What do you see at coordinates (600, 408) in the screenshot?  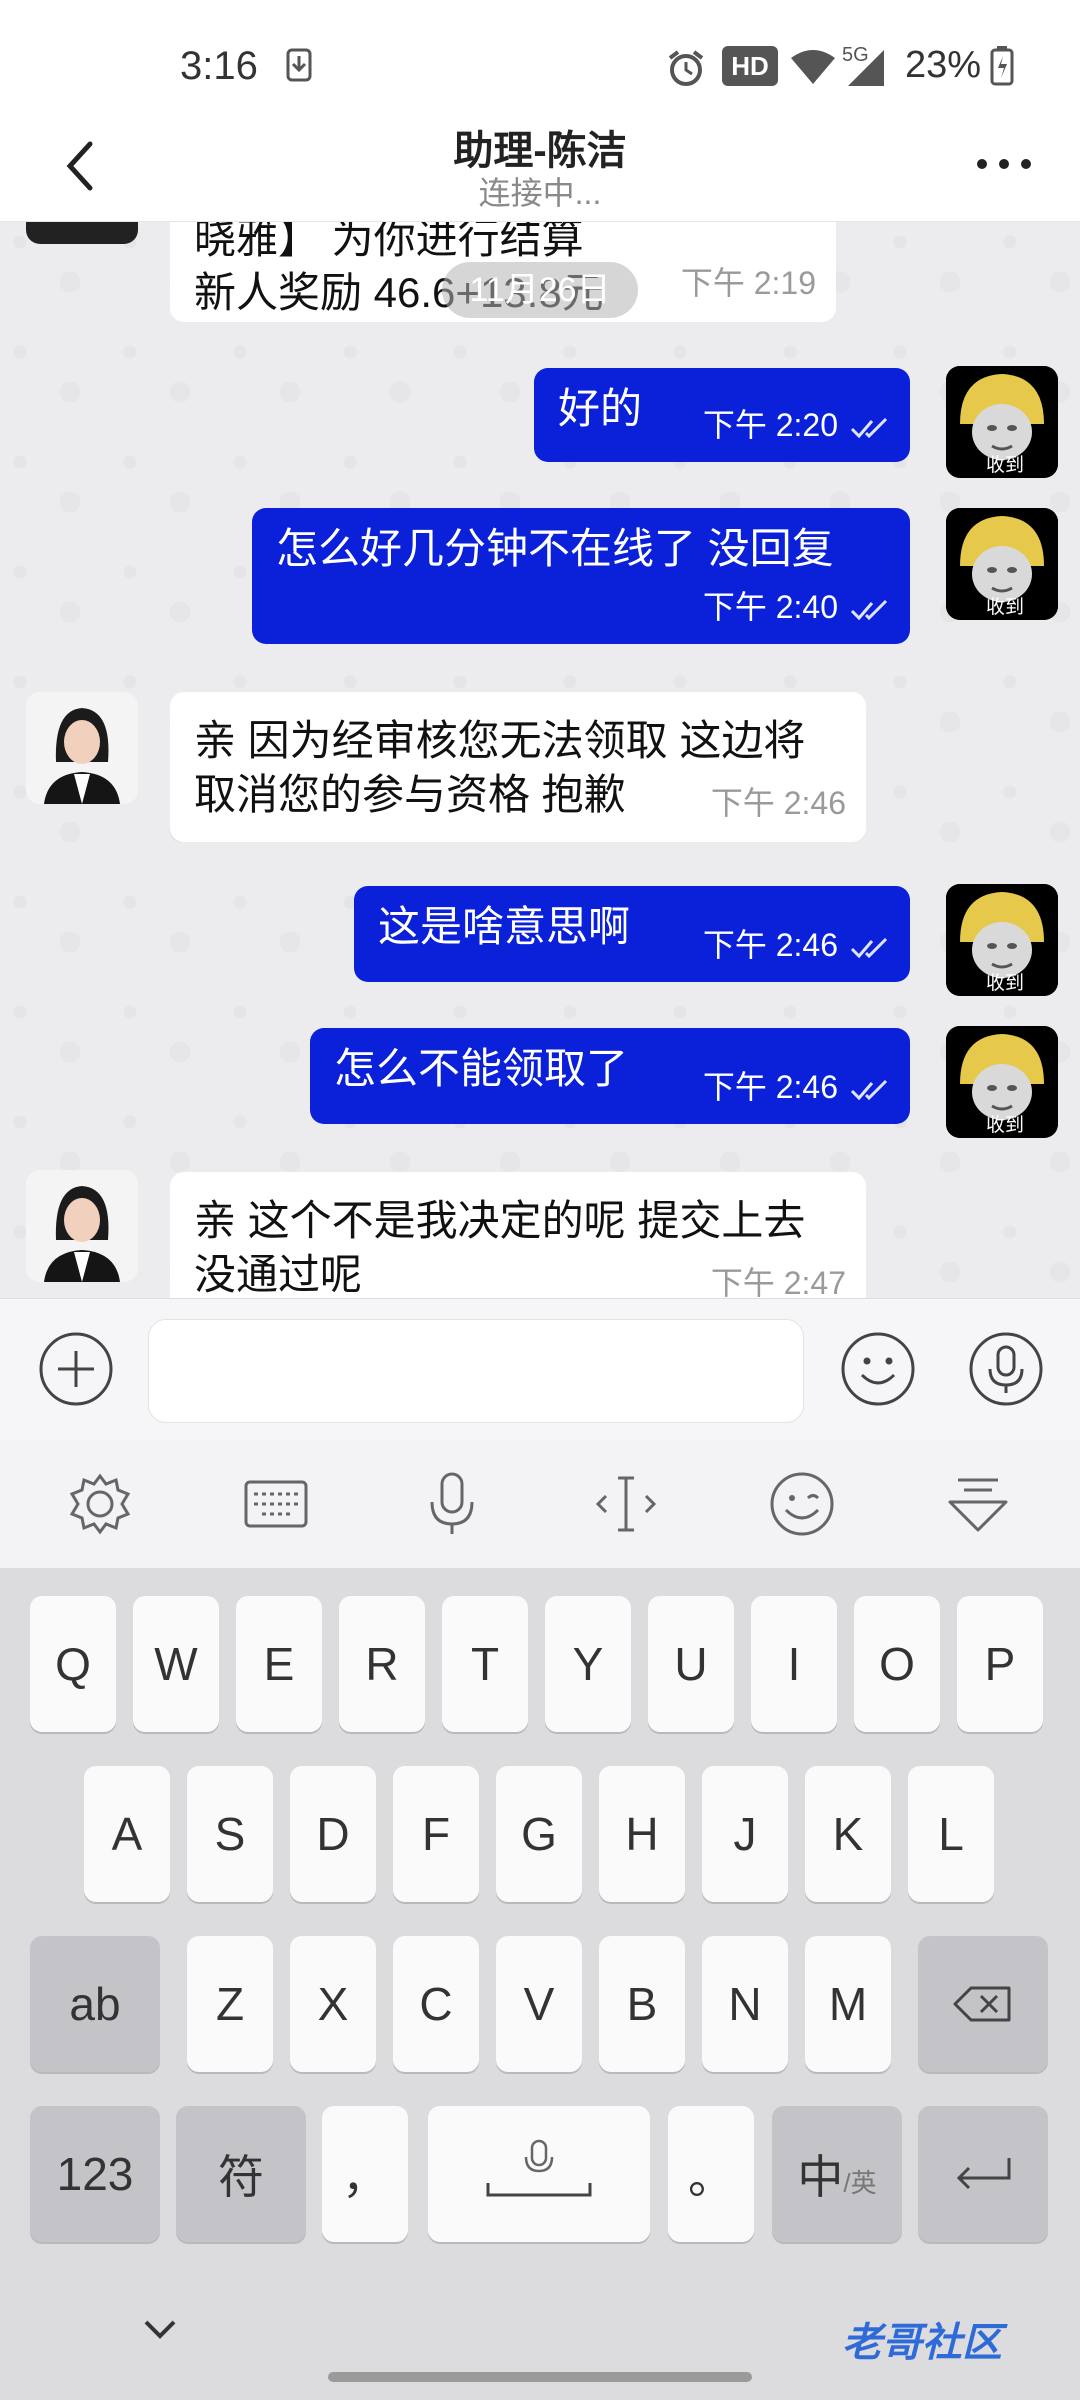 I see `message-text: 好的` at bounding box center [600, 408].